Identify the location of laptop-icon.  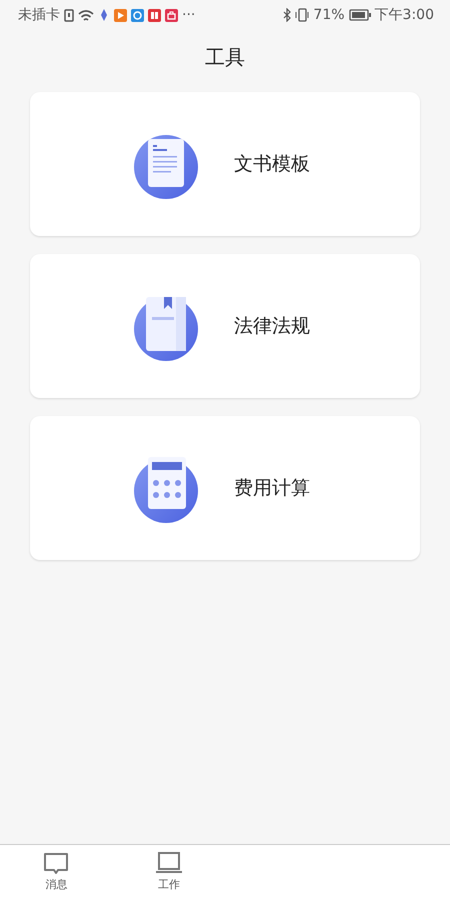
(168, 863).